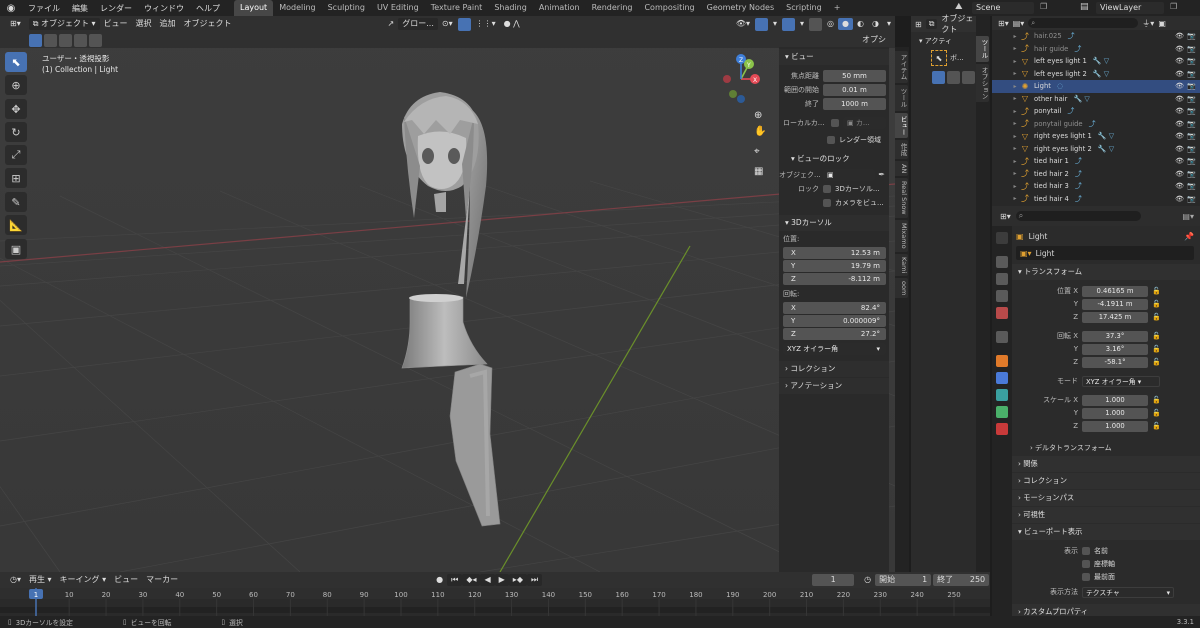 The width and height of the screenshot is (1200, 628). What do you see at coordinates (834, 253) in the screenshot?
I see `cursor-loc-x-field: X 12.53 m` at bounding box center [834, 253].